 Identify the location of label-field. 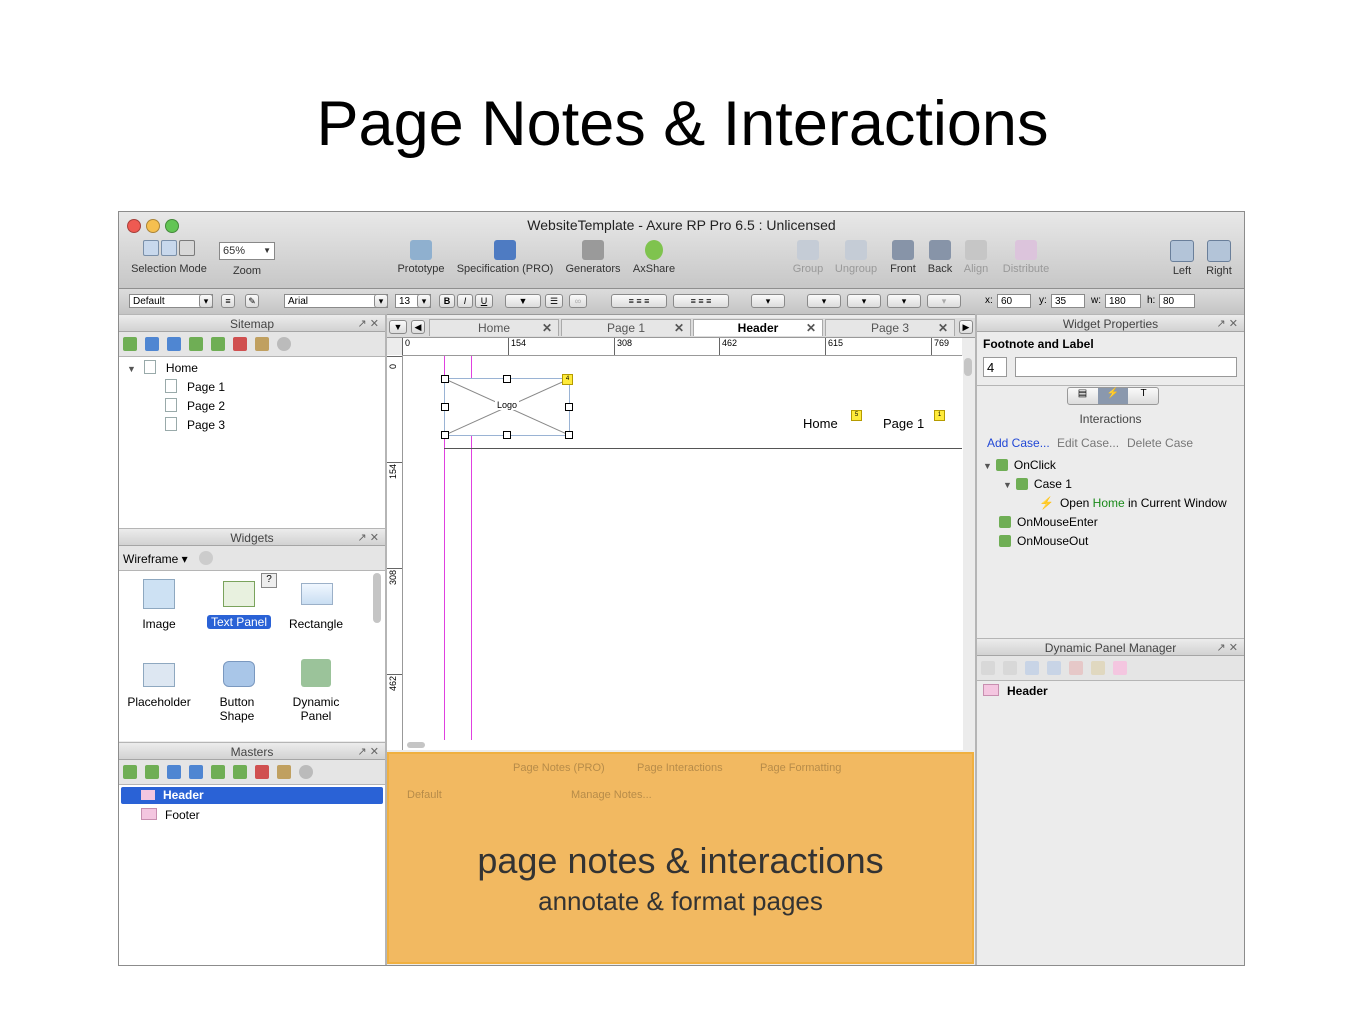
(1126, 367).